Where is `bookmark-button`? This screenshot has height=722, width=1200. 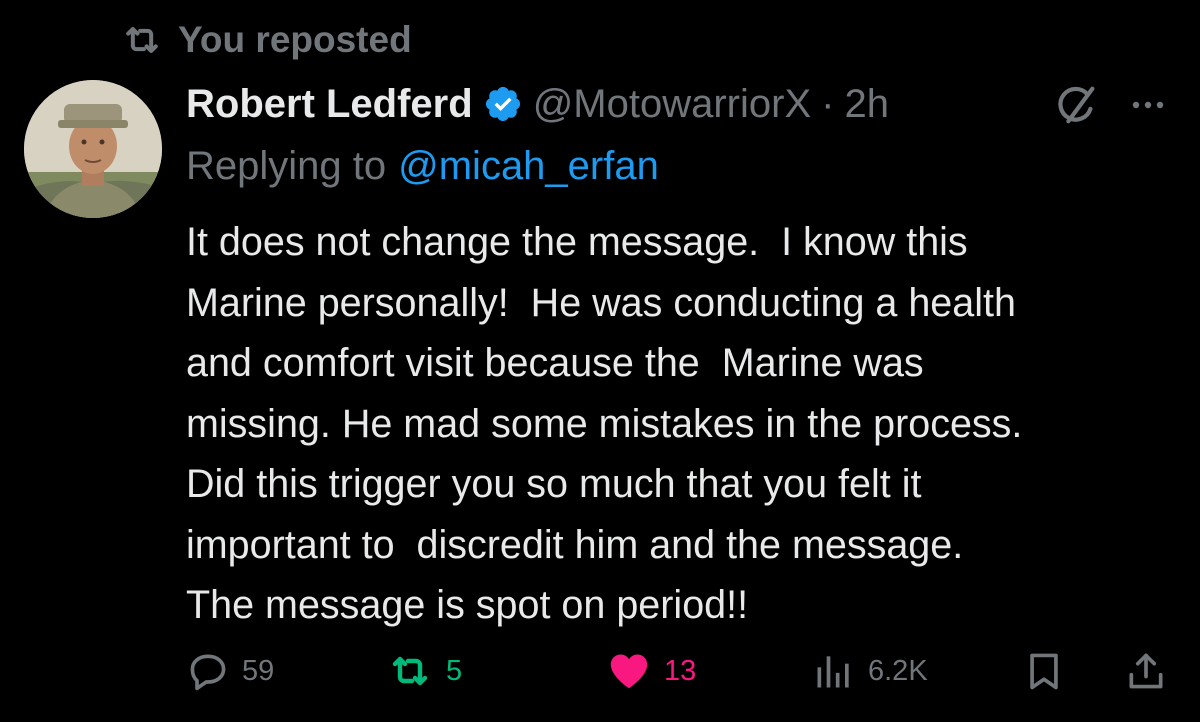
bookmark-button is located at coordinates (1044, 671).